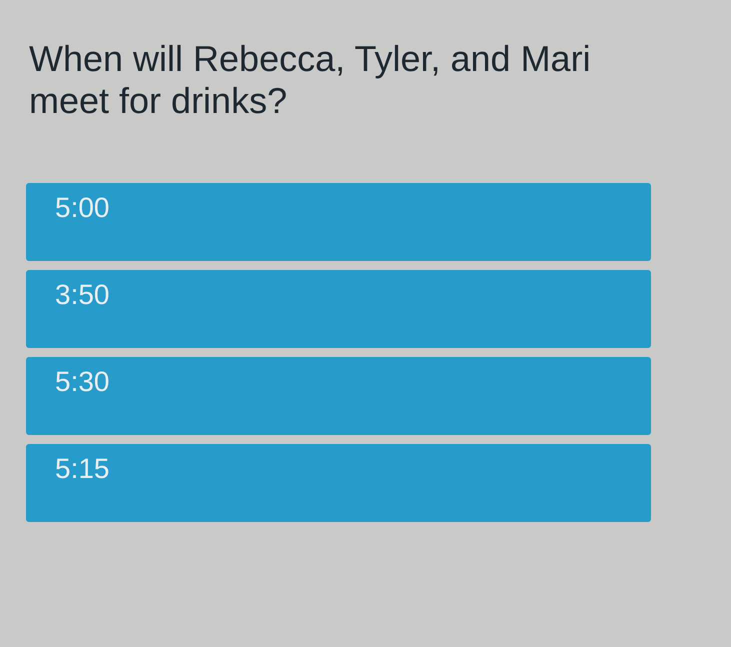  What do you see at coordinates (338, 396) in the screenshot?
I see `answer-option: 5:30` at bounding box center [338, 396].